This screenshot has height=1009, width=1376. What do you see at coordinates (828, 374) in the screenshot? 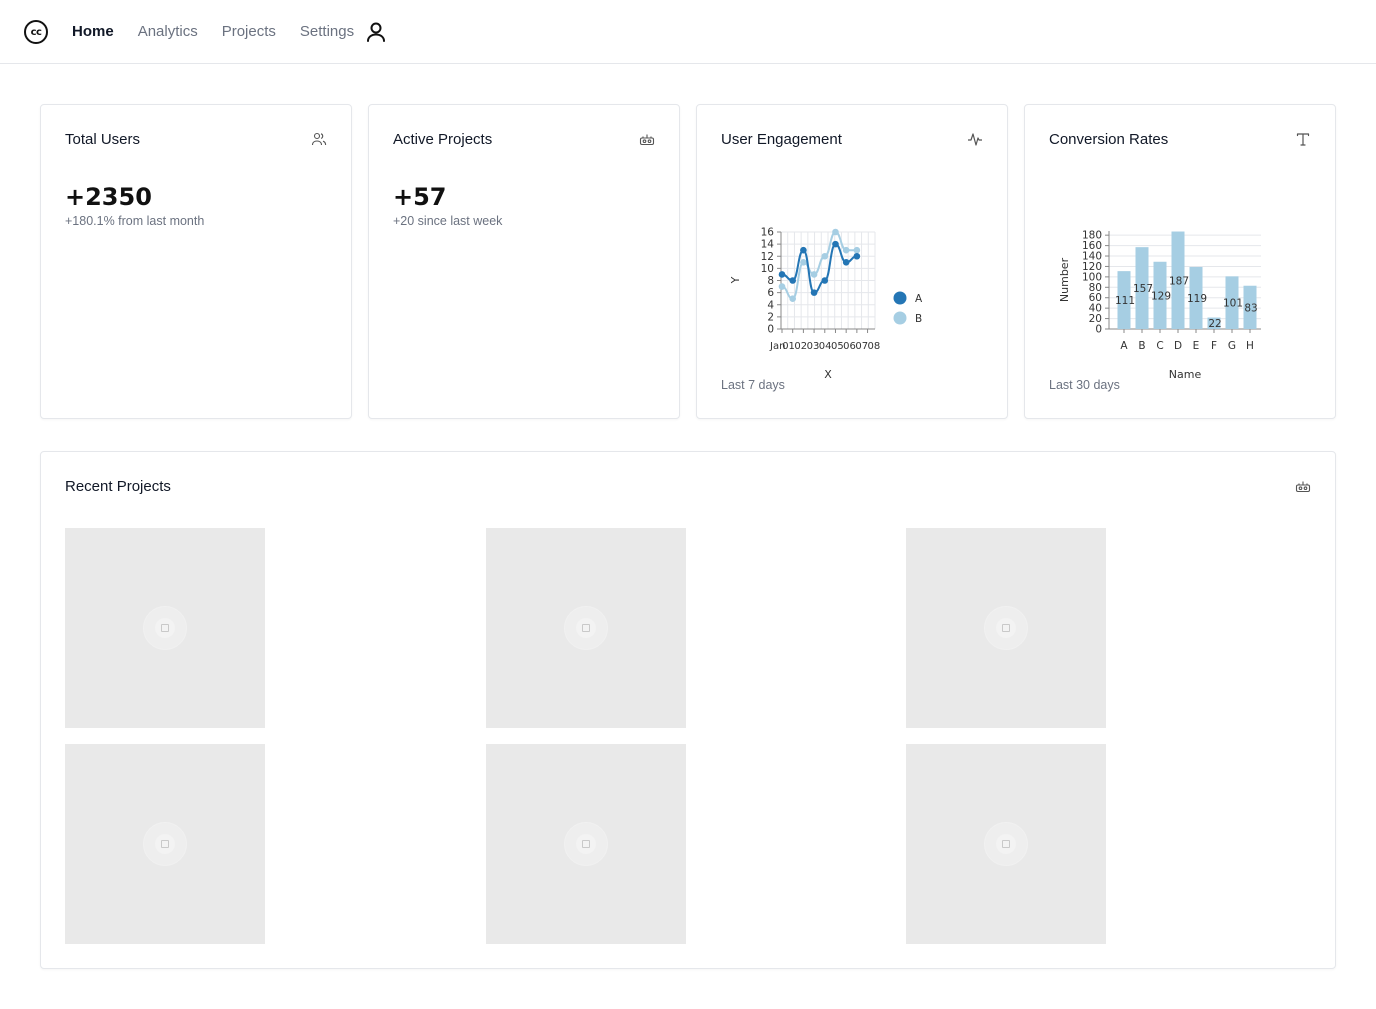
I see `x-axis-label: X` at bounding box center [828, 374].